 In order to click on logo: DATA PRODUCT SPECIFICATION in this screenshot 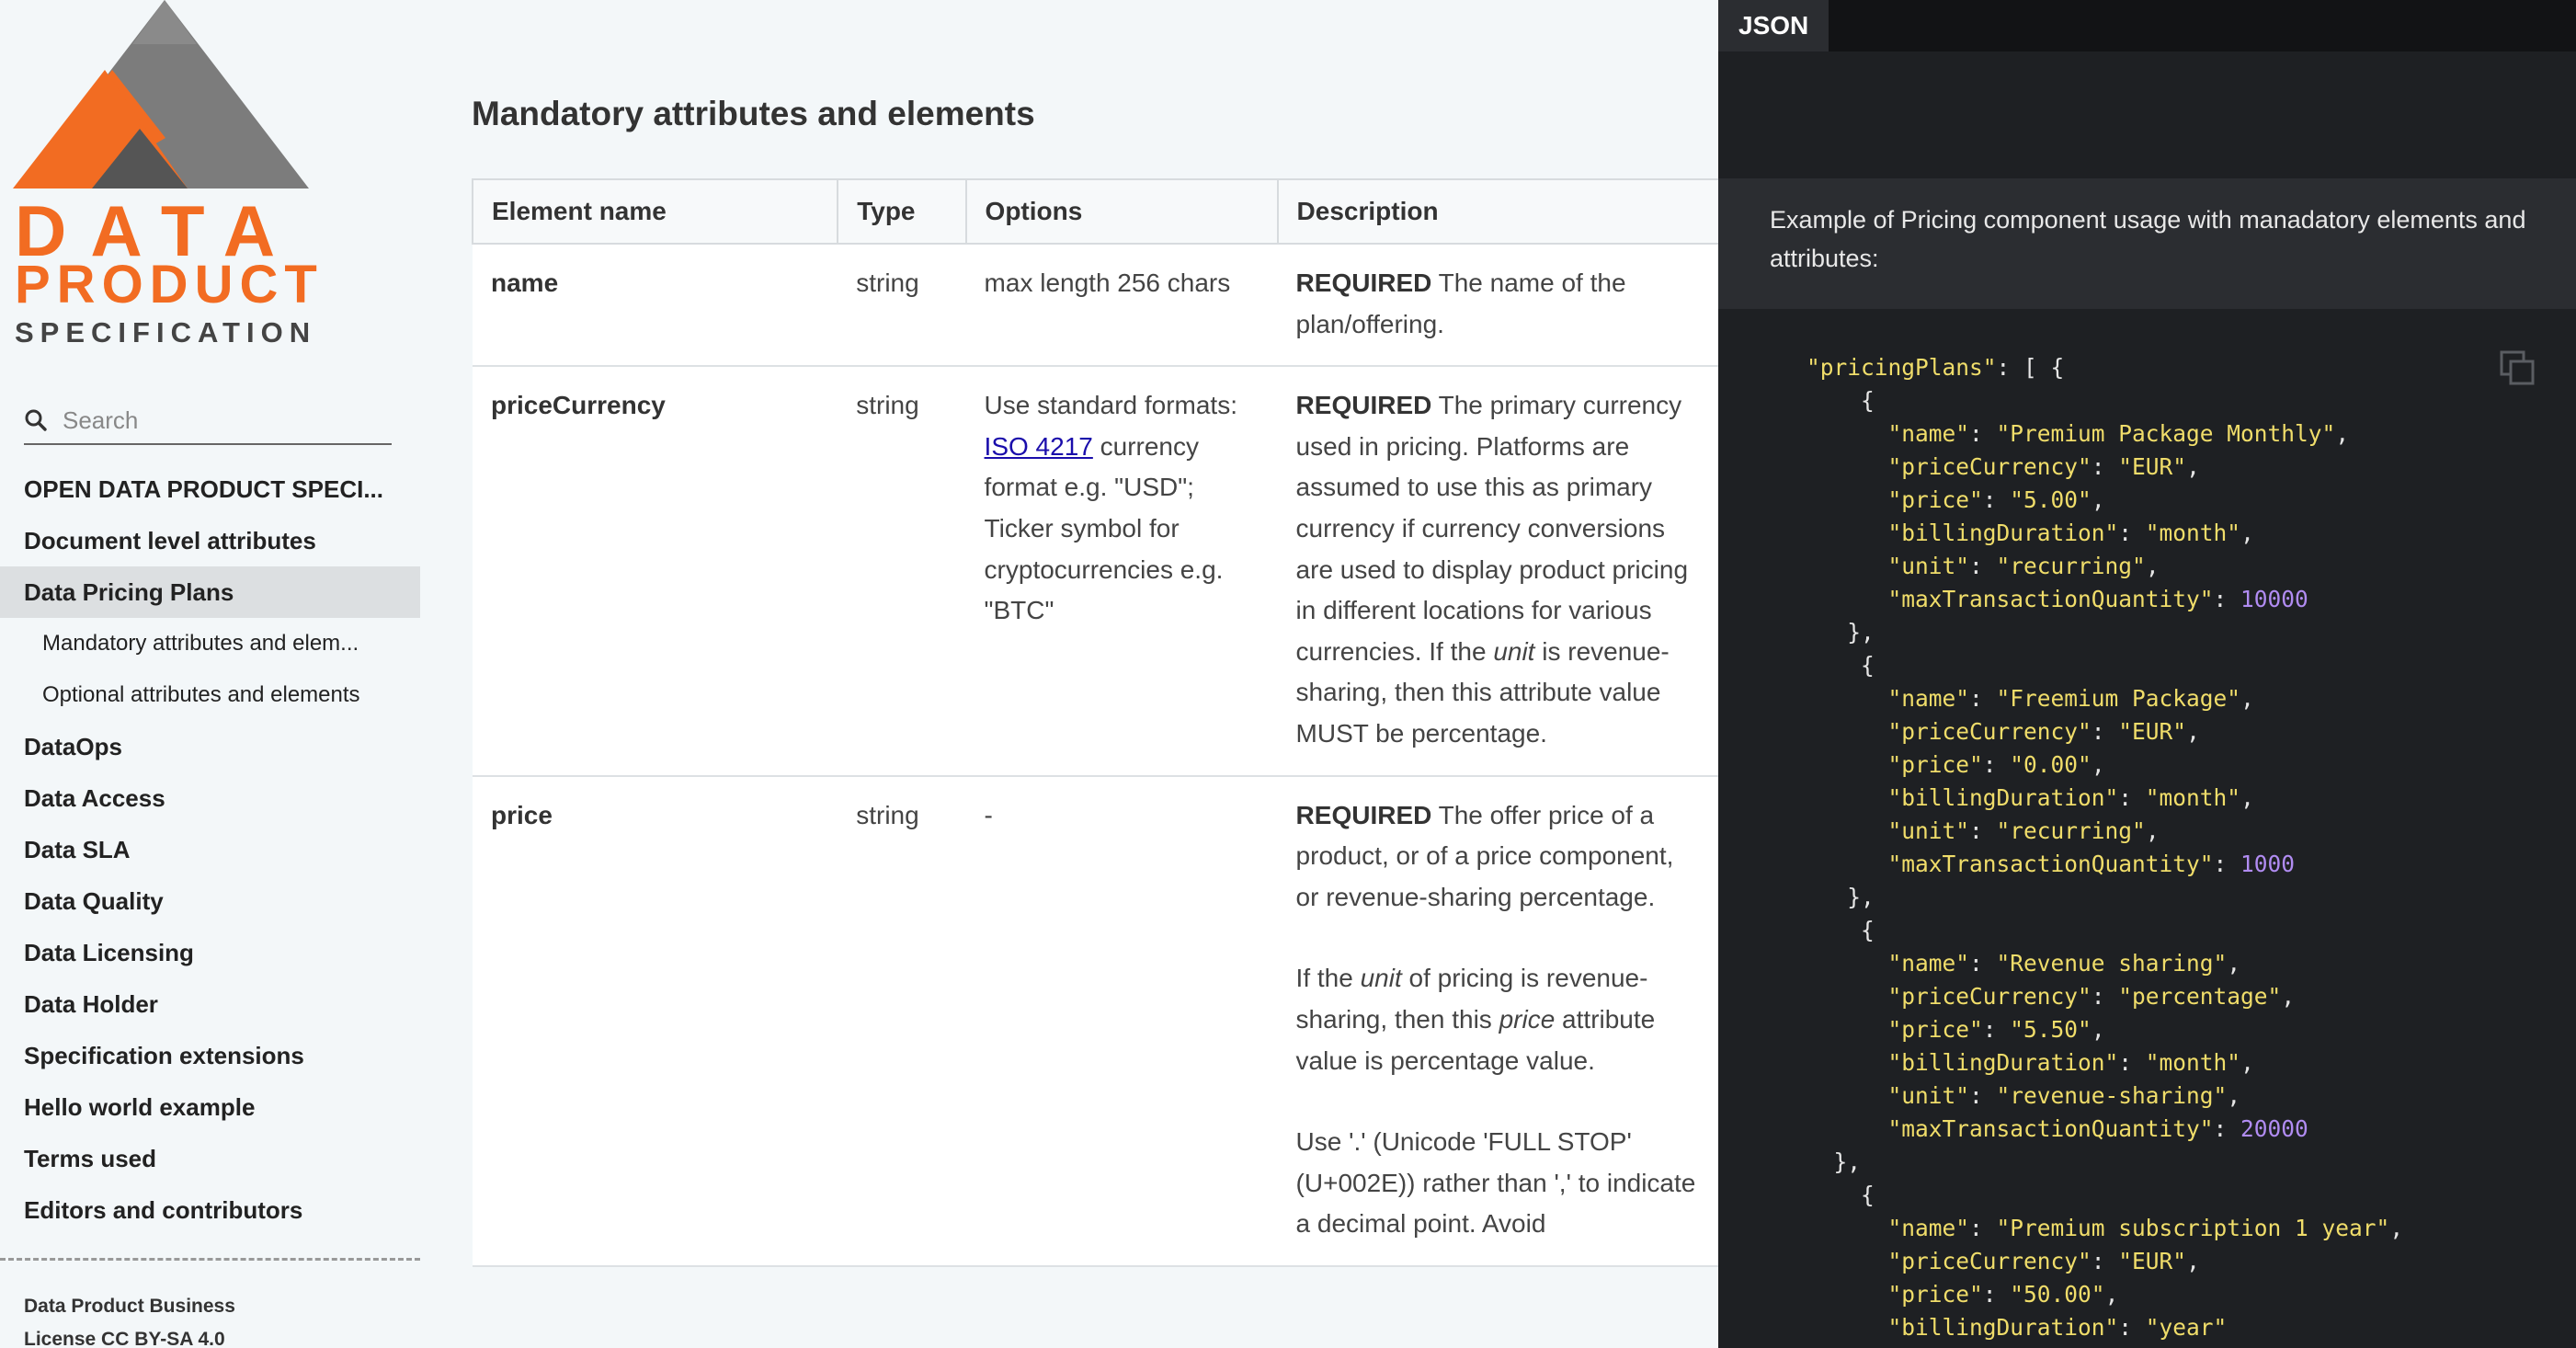, I will do `click(168, 174)`.